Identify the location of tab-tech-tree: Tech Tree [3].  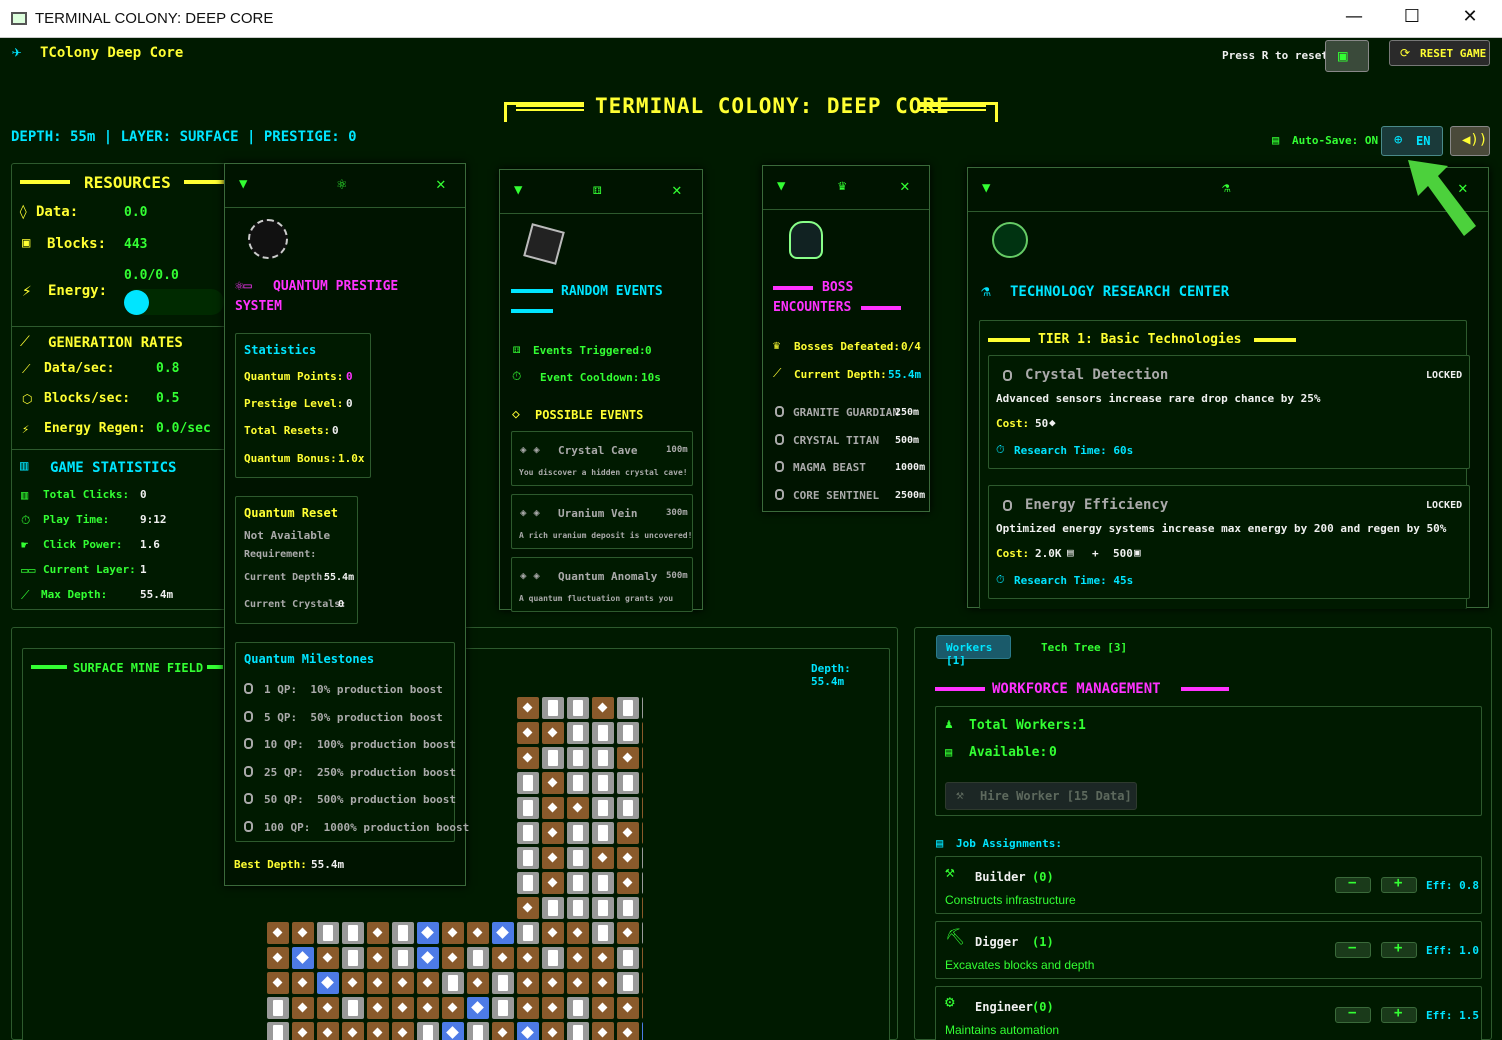
(1084, 647).